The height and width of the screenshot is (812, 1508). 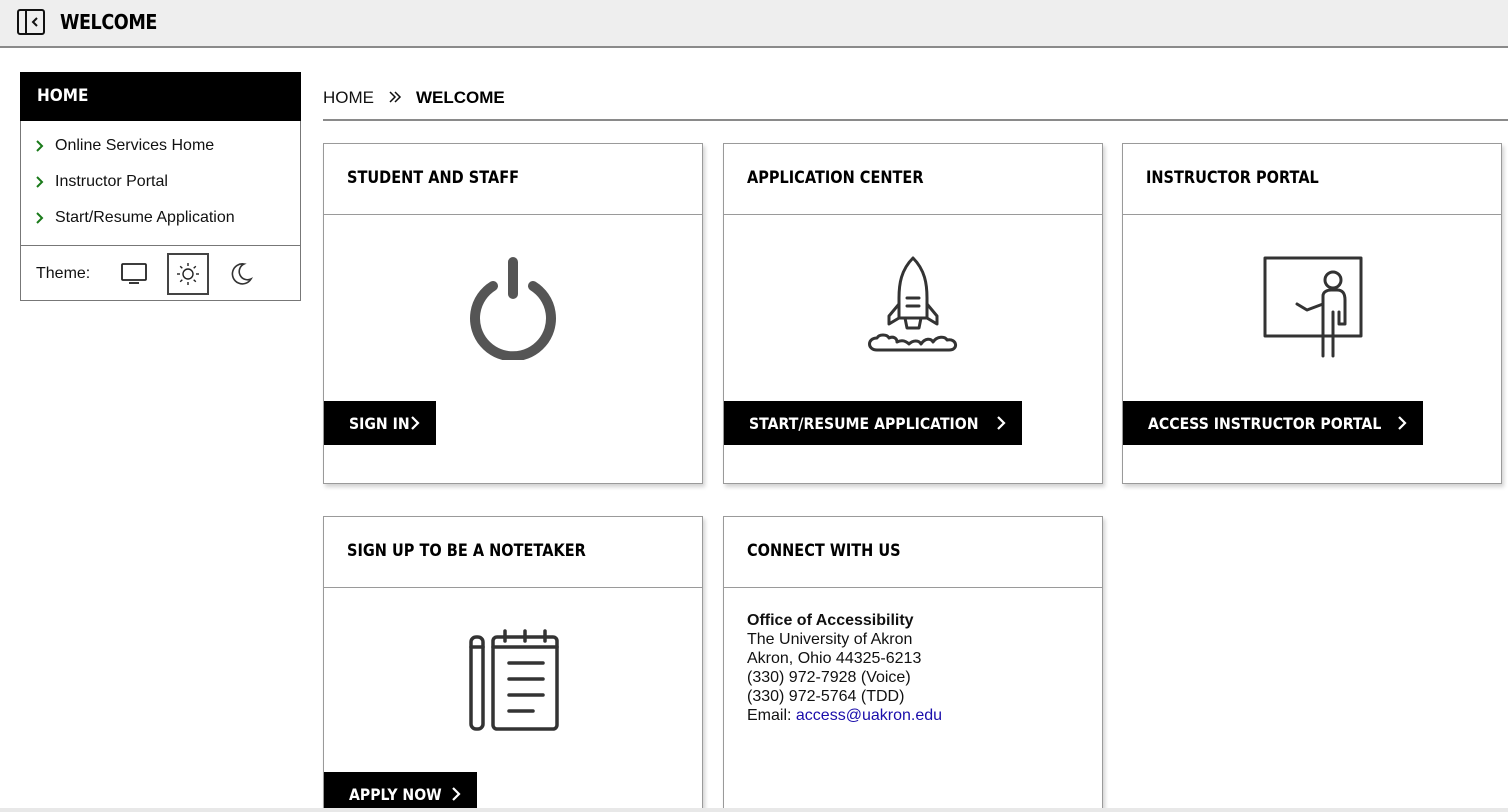 What do you see at coordinates (869, 715) in the screenshot?
I see `contact-email-link: access@uakron.edu` at bounding box center [869, 715].